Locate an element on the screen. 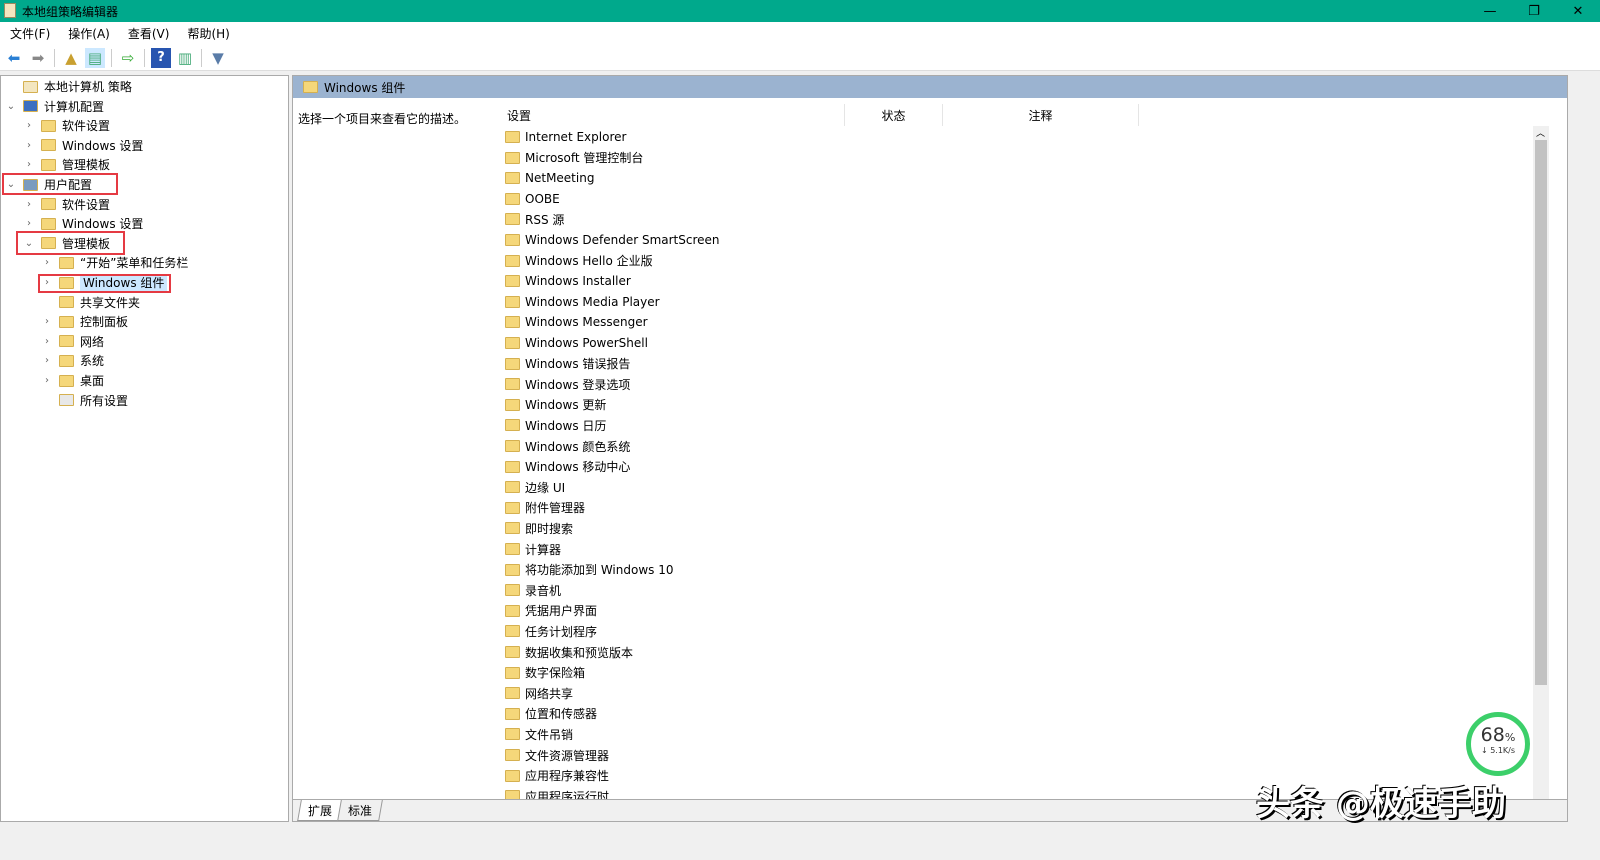 The width and height of the screenshot is (1600, 860). up-folder-icon: ▲ is located at coordinates (71, 58).